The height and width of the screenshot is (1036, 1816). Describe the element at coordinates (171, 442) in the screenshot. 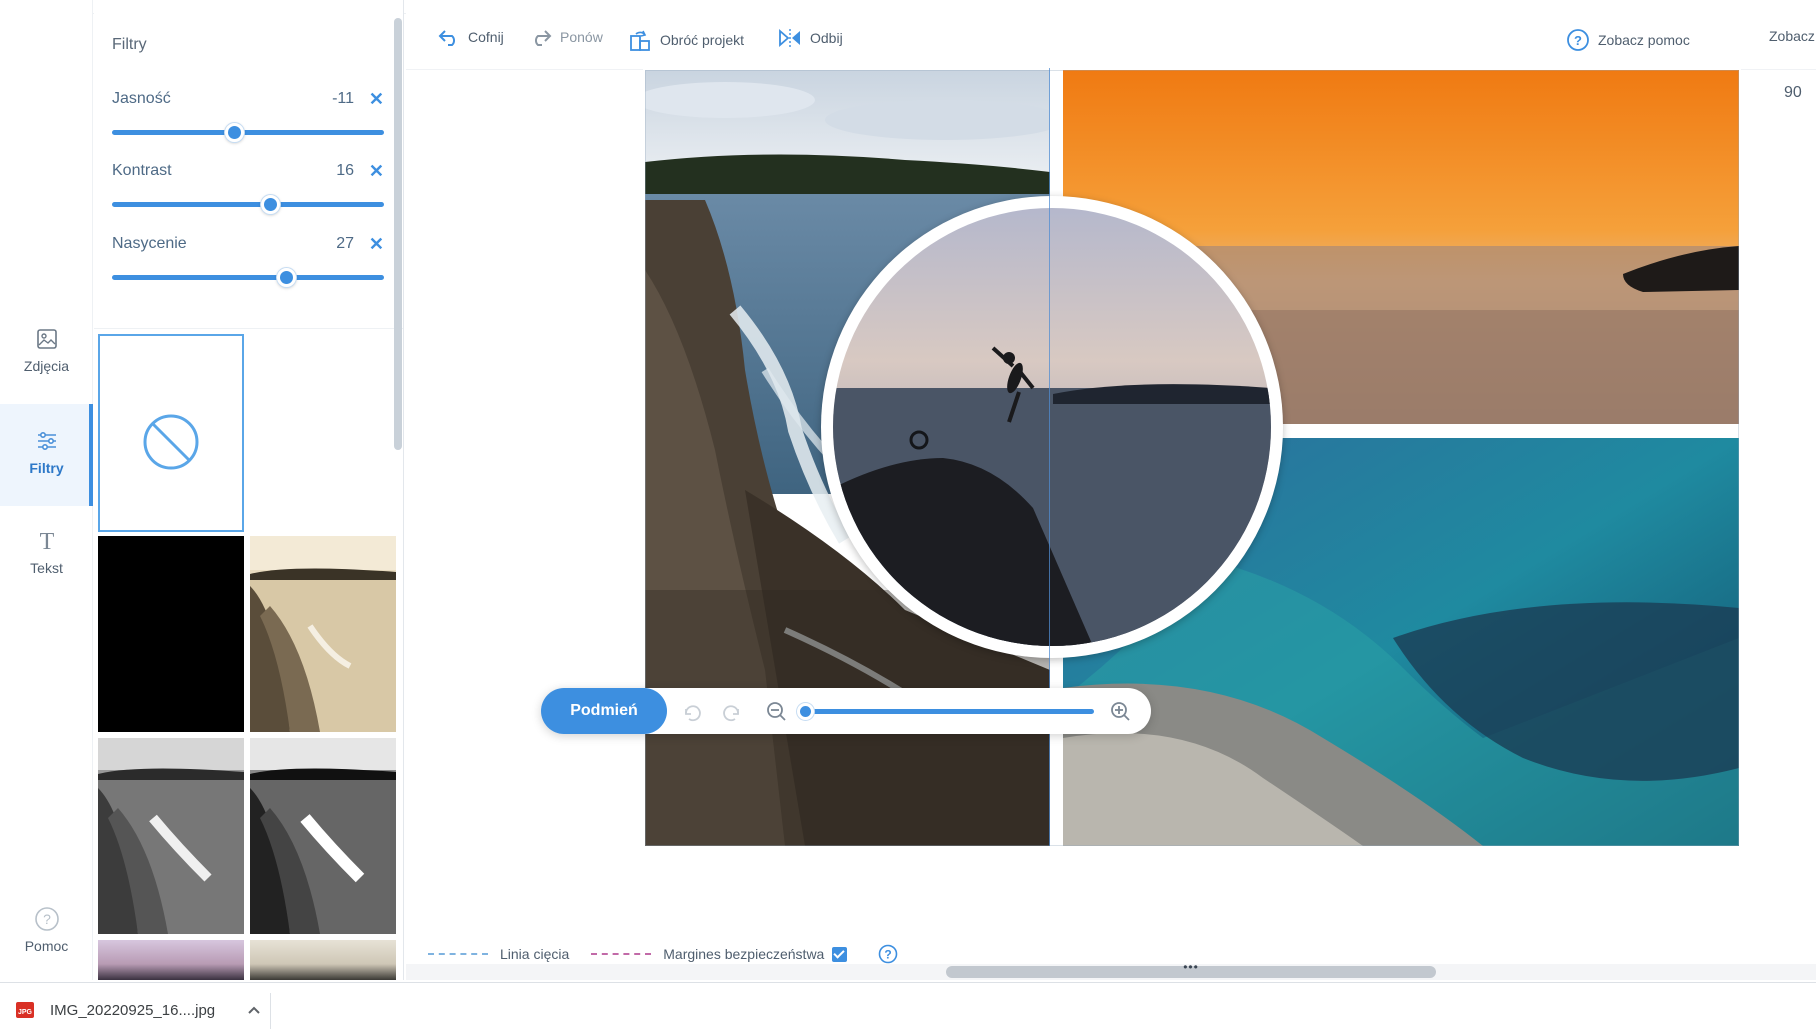

I see `no-filter-icon` at that location.